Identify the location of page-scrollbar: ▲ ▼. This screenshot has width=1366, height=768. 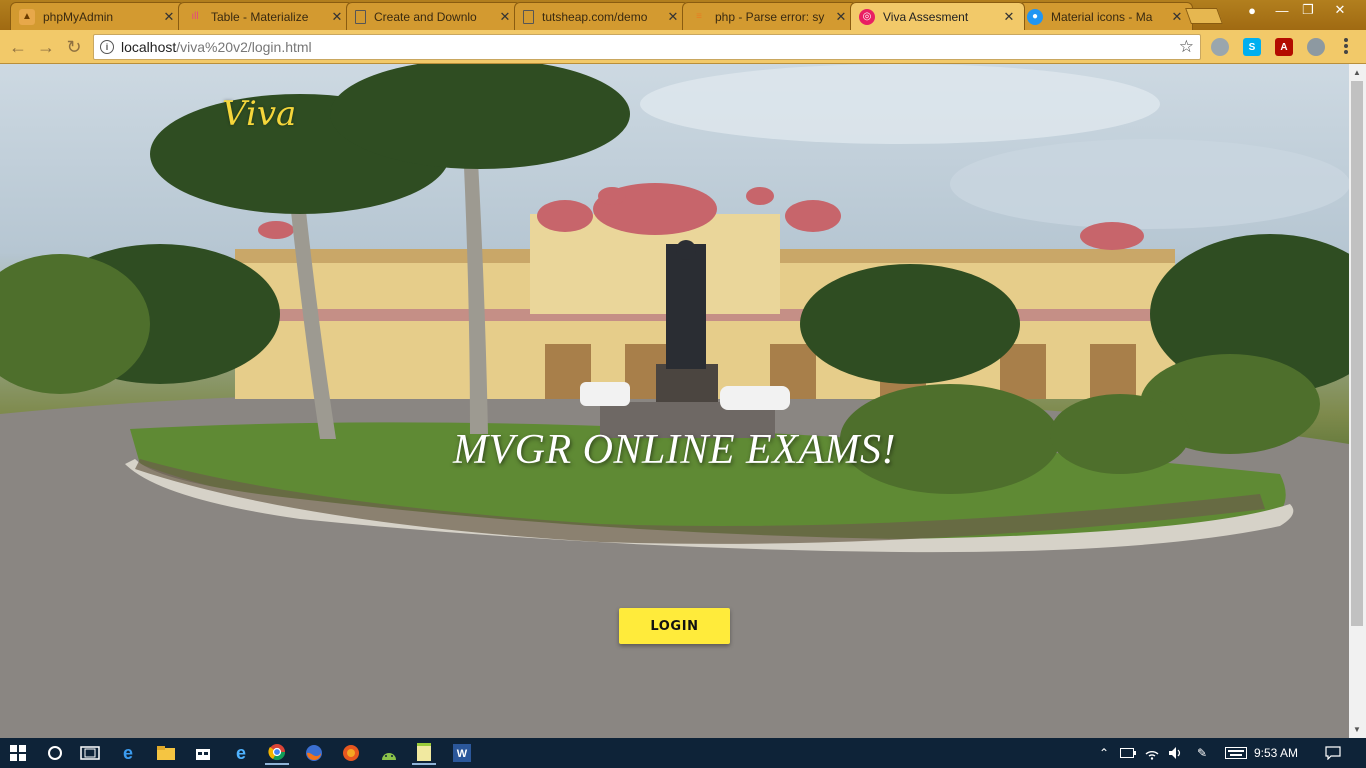
(1357, 401).